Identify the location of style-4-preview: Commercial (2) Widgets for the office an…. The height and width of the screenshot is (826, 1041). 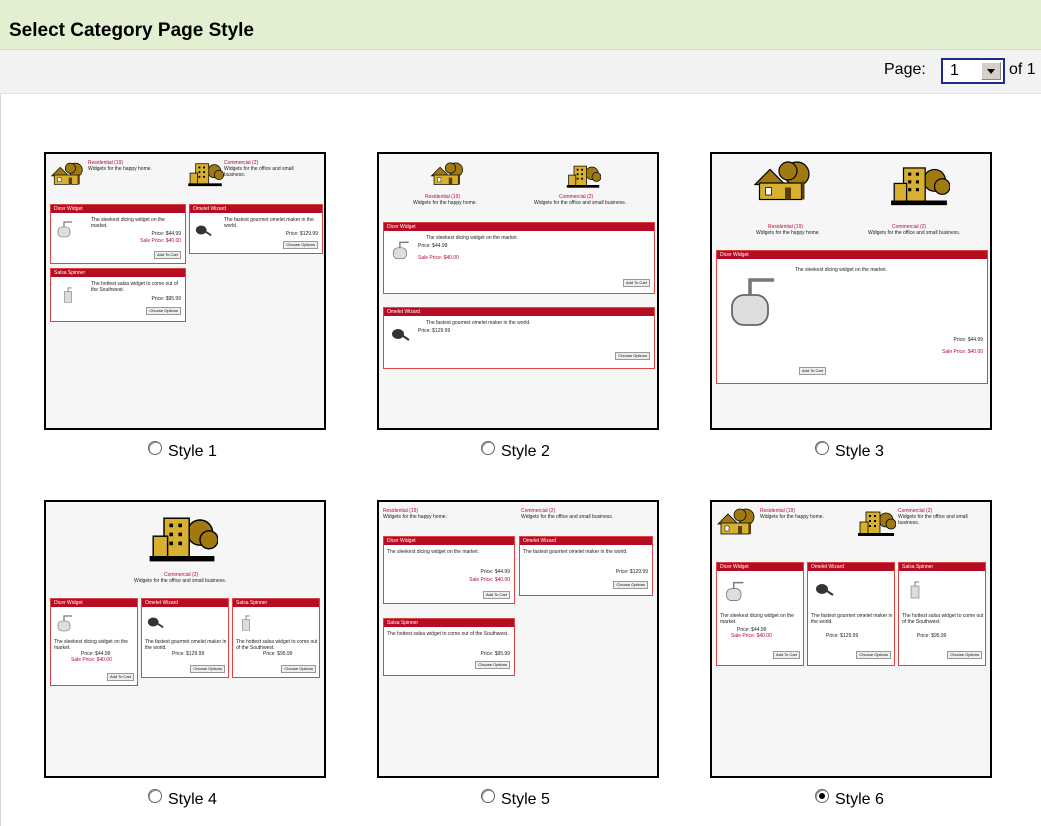
(185, 639).